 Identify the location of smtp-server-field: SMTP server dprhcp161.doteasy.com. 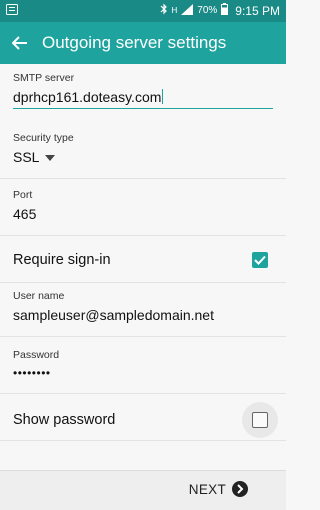
(143, 90).